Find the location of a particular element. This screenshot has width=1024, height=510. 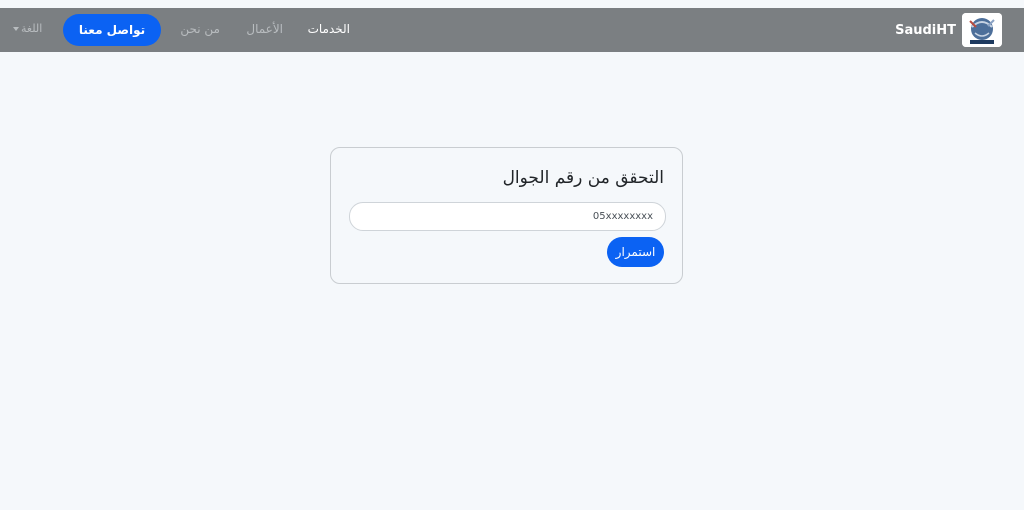

language-dropdown: اللغة is located at coordinates (27, 28).